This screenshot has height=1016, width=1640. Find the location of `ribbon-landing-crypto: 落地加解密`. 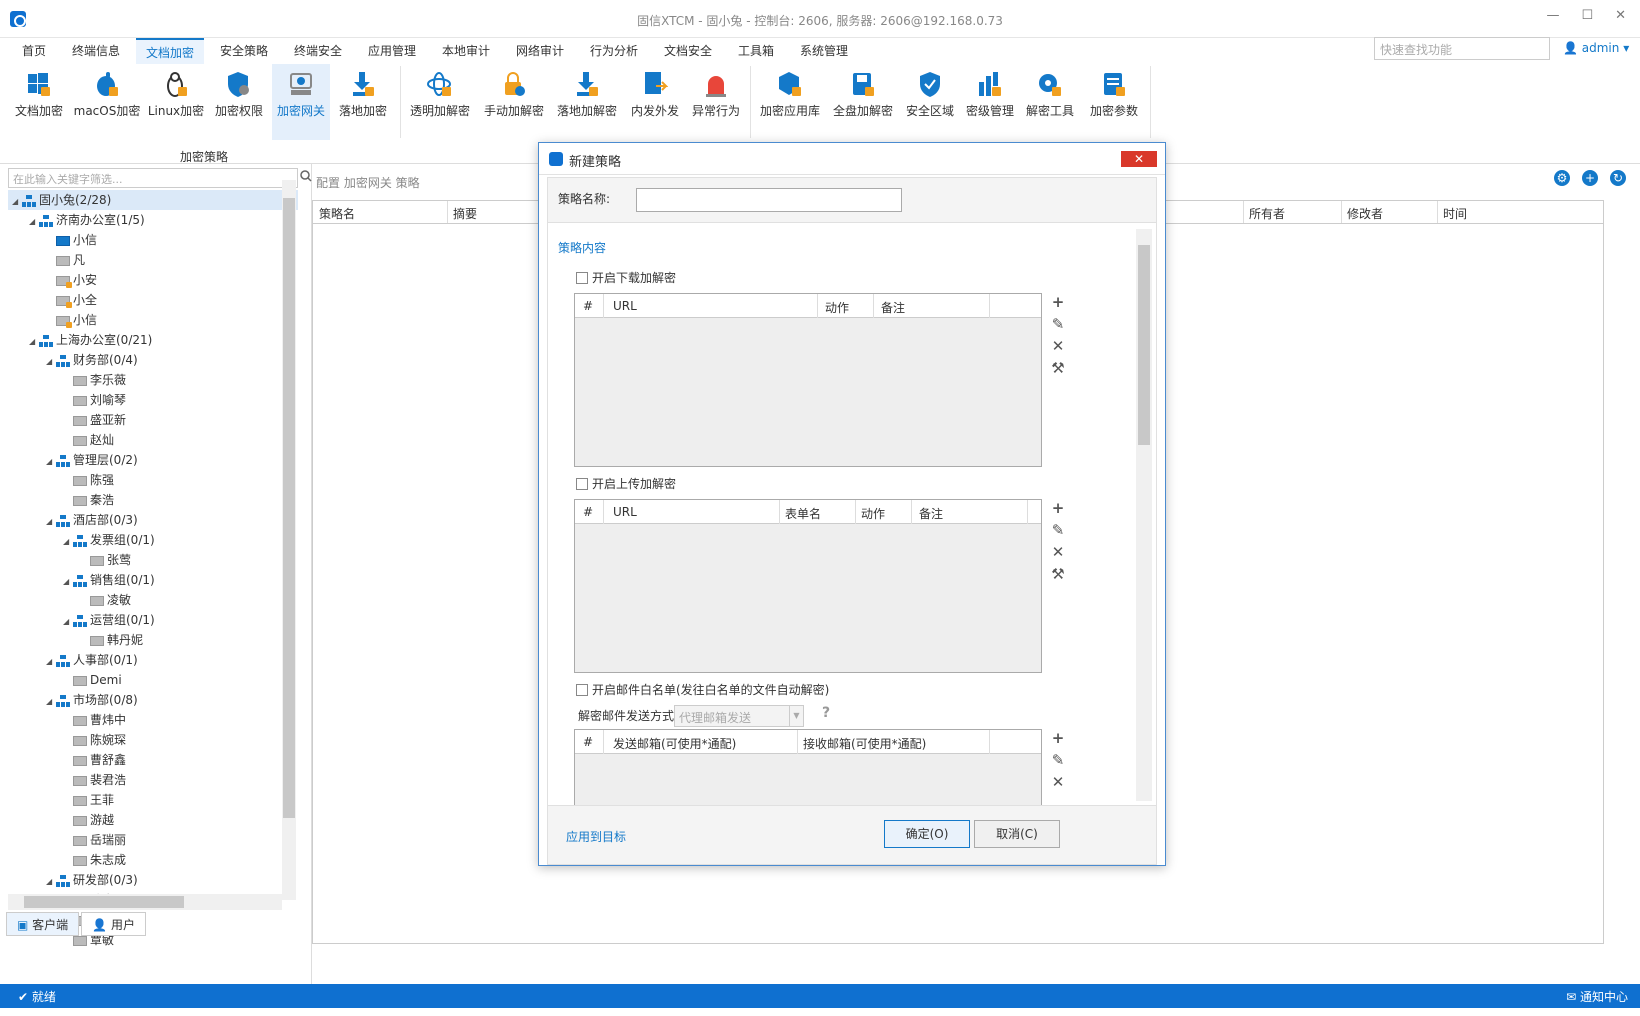

ribbon-landing-crypto: 落地加解密 is located at coordinates (587, 102).